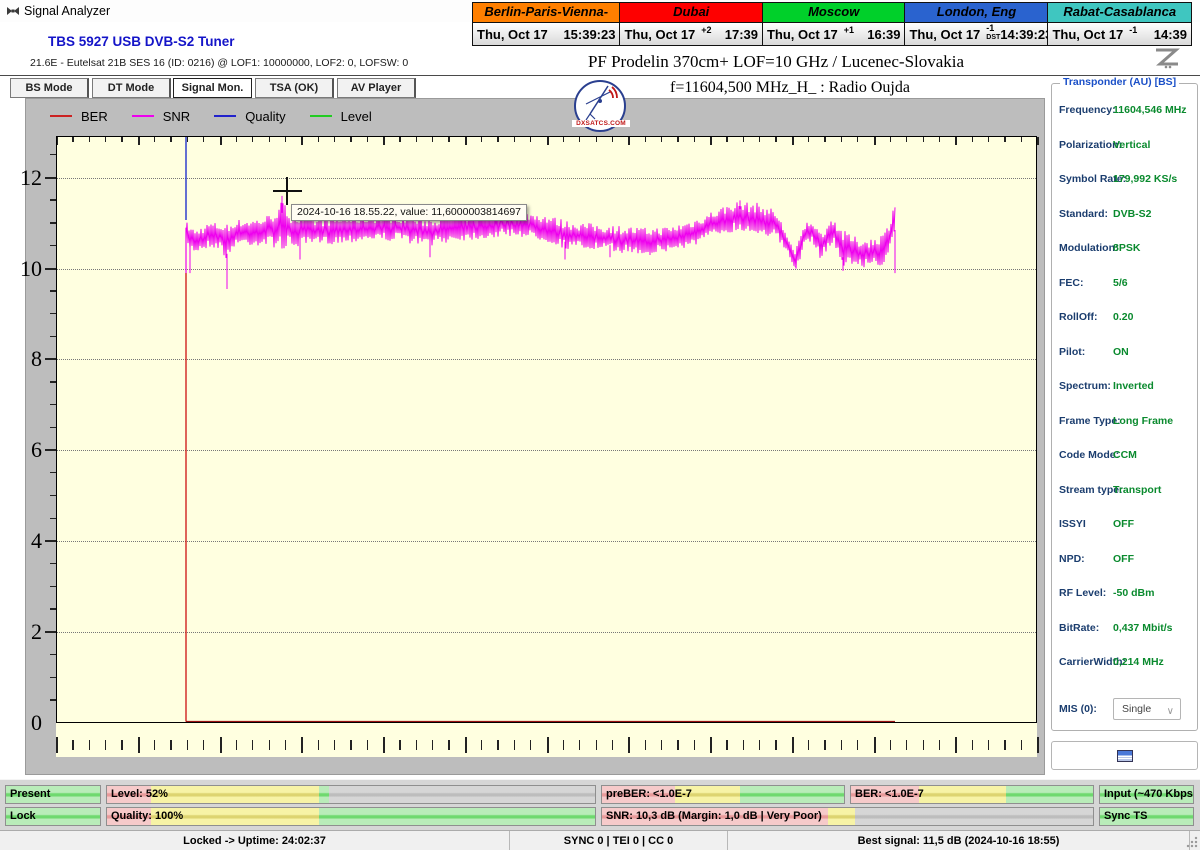 The image size is (1200, 850). Describe the element at coordinates (462, 794) in the screenshot. I see `bar-zone-gray` at that location.